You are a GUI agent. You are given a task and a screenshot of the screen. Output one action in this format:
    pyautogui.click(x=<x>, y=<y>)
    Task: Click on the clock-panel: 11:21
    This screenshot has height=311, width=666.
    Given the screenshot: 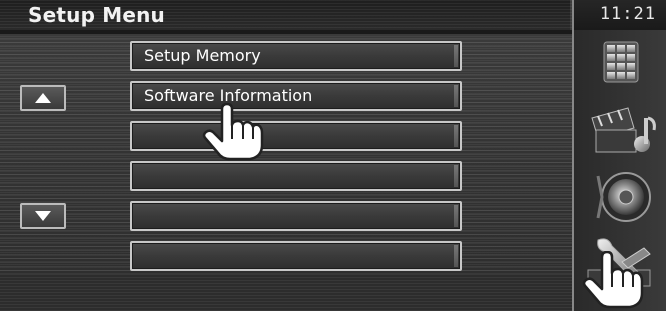 What is the action you would take?
    pyautogui.click(x=619, y=15)
    